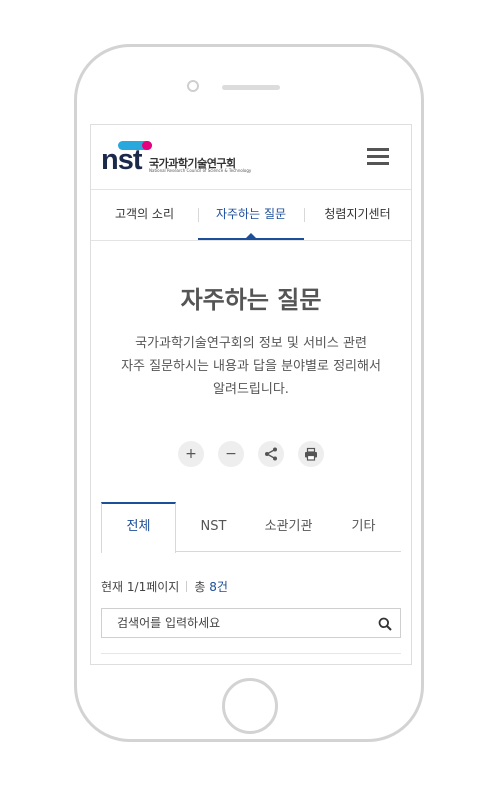 The height and width of the screenshot is (788, 500). I want to click on nav-active-caret, so click(251, 235).